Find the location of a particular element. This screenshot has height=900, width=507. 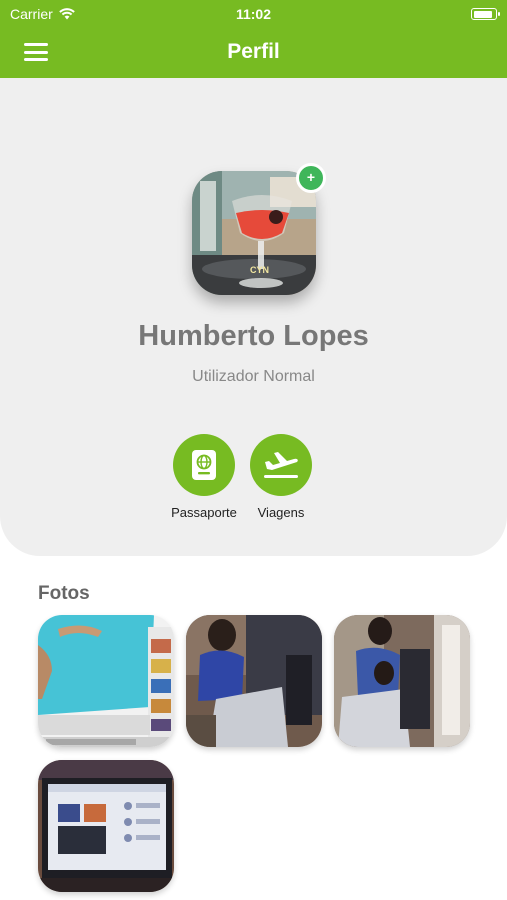

passport-icon is located at coordinates (204, 465).